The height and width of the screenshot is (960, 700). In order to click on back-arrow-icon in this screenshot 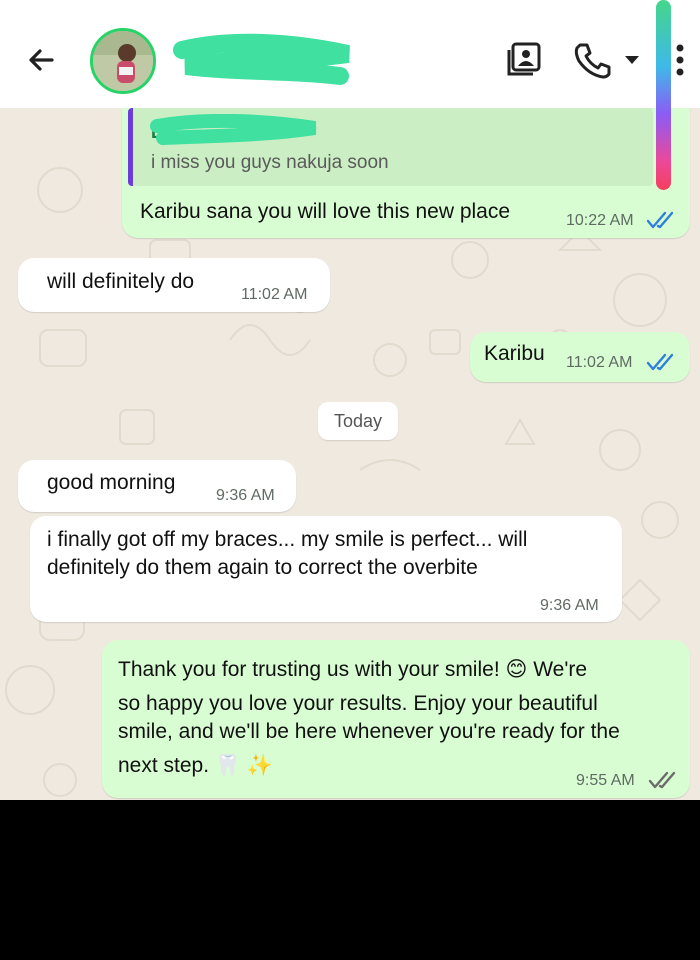, I will do `click(42, 60)`.